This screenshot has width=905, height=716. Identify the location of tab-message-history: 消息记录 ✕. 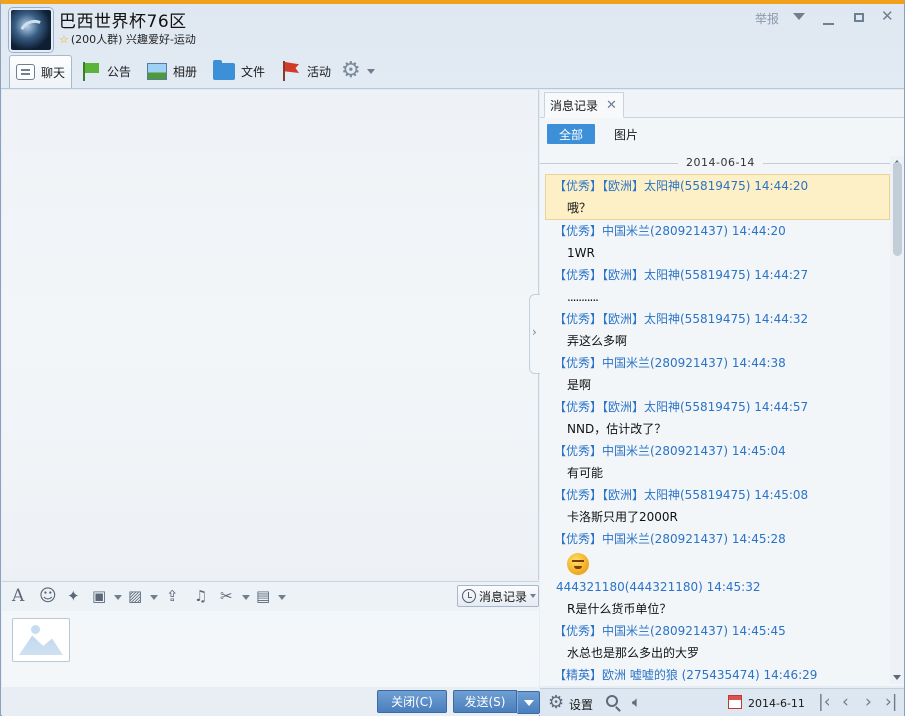
(584, 105).